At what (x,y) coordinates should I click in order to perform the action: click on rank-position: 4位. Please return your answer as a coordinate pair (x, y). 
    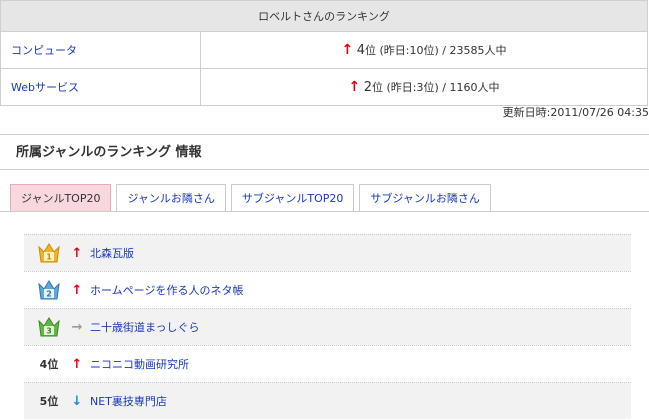
    Looking at the image, I should click on (49, 364).